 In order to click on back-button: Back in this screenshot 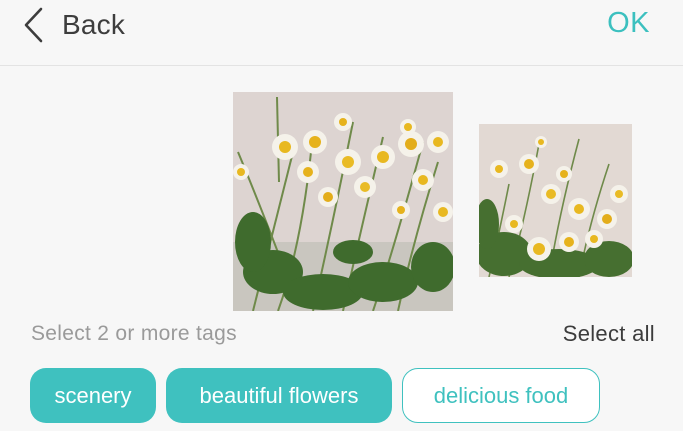, I will do `click(73, 25)`.